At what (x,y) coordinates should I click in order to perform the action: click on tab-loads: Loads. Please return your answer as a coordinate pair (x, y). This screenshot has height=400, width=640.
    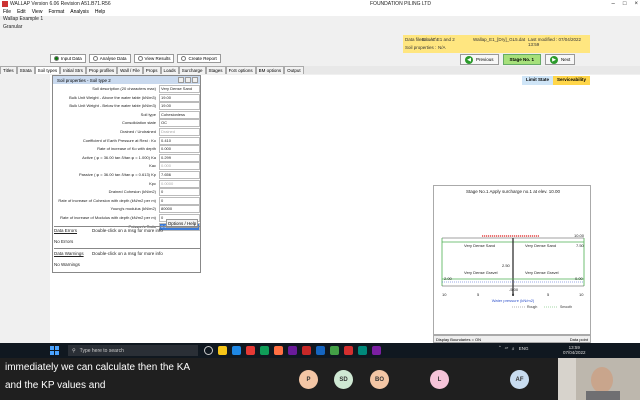
    Looking at the image, I should click on (169, 70).